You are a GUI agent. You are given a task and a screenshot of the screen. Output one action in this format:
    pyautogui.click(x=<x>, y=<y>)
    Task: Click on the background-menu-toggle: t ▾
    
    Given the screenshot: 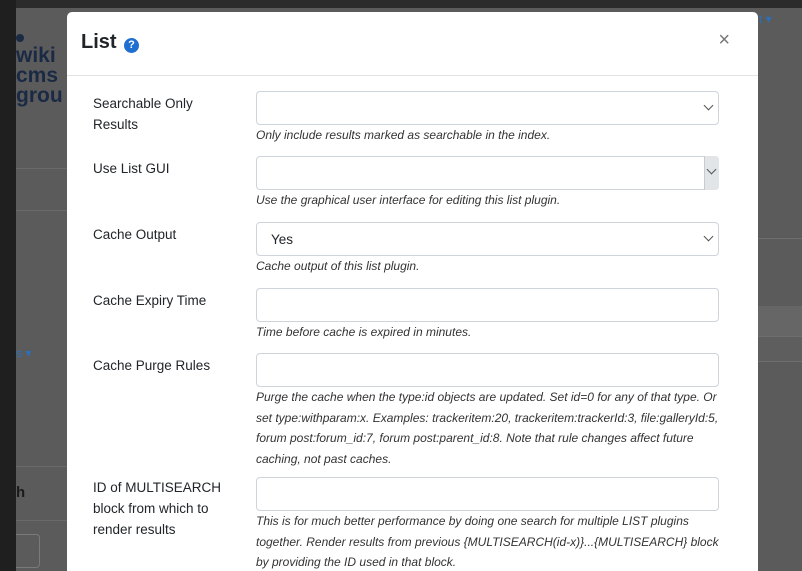 What is the action you would take?
    pyautogui.click(x=765, y=19)
    